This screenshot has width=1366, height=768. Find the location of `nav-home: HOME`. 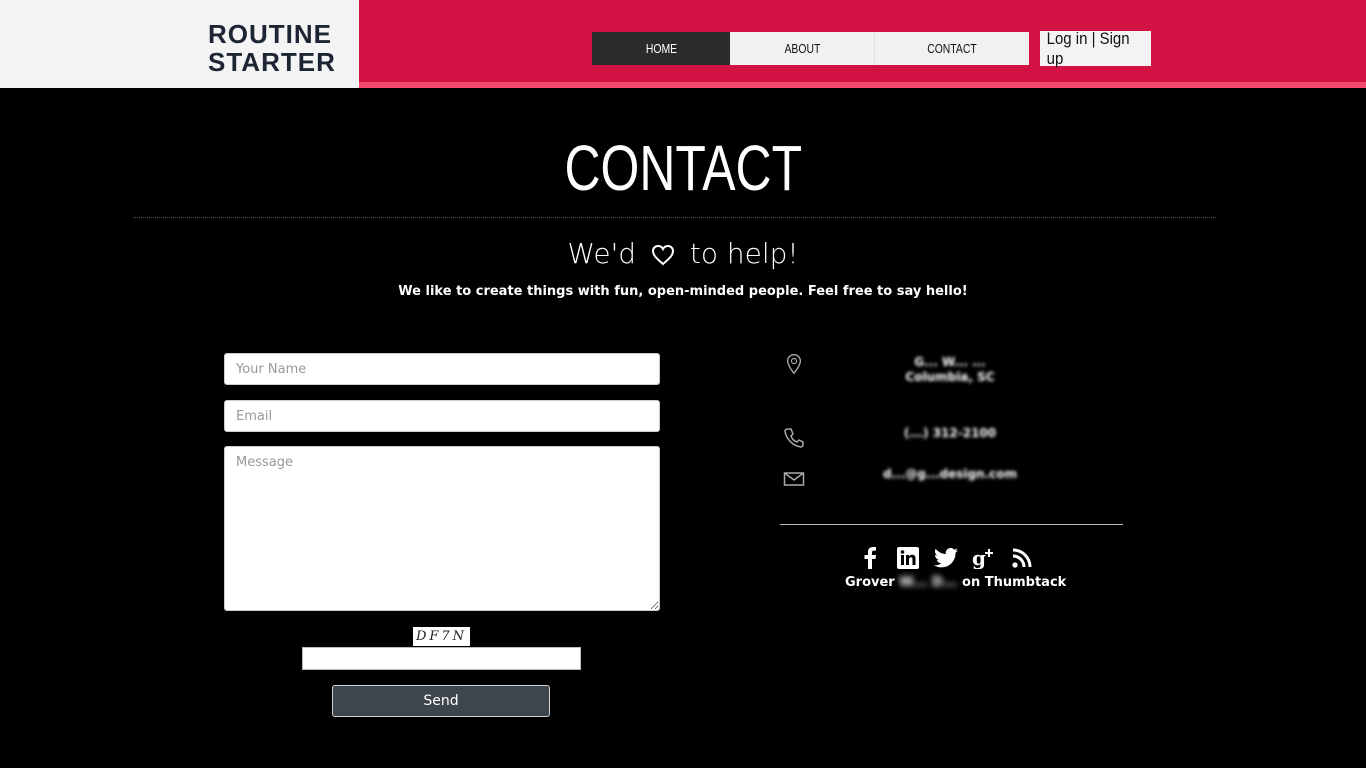

nav-home: HOME is located at coordinates (661, 48).